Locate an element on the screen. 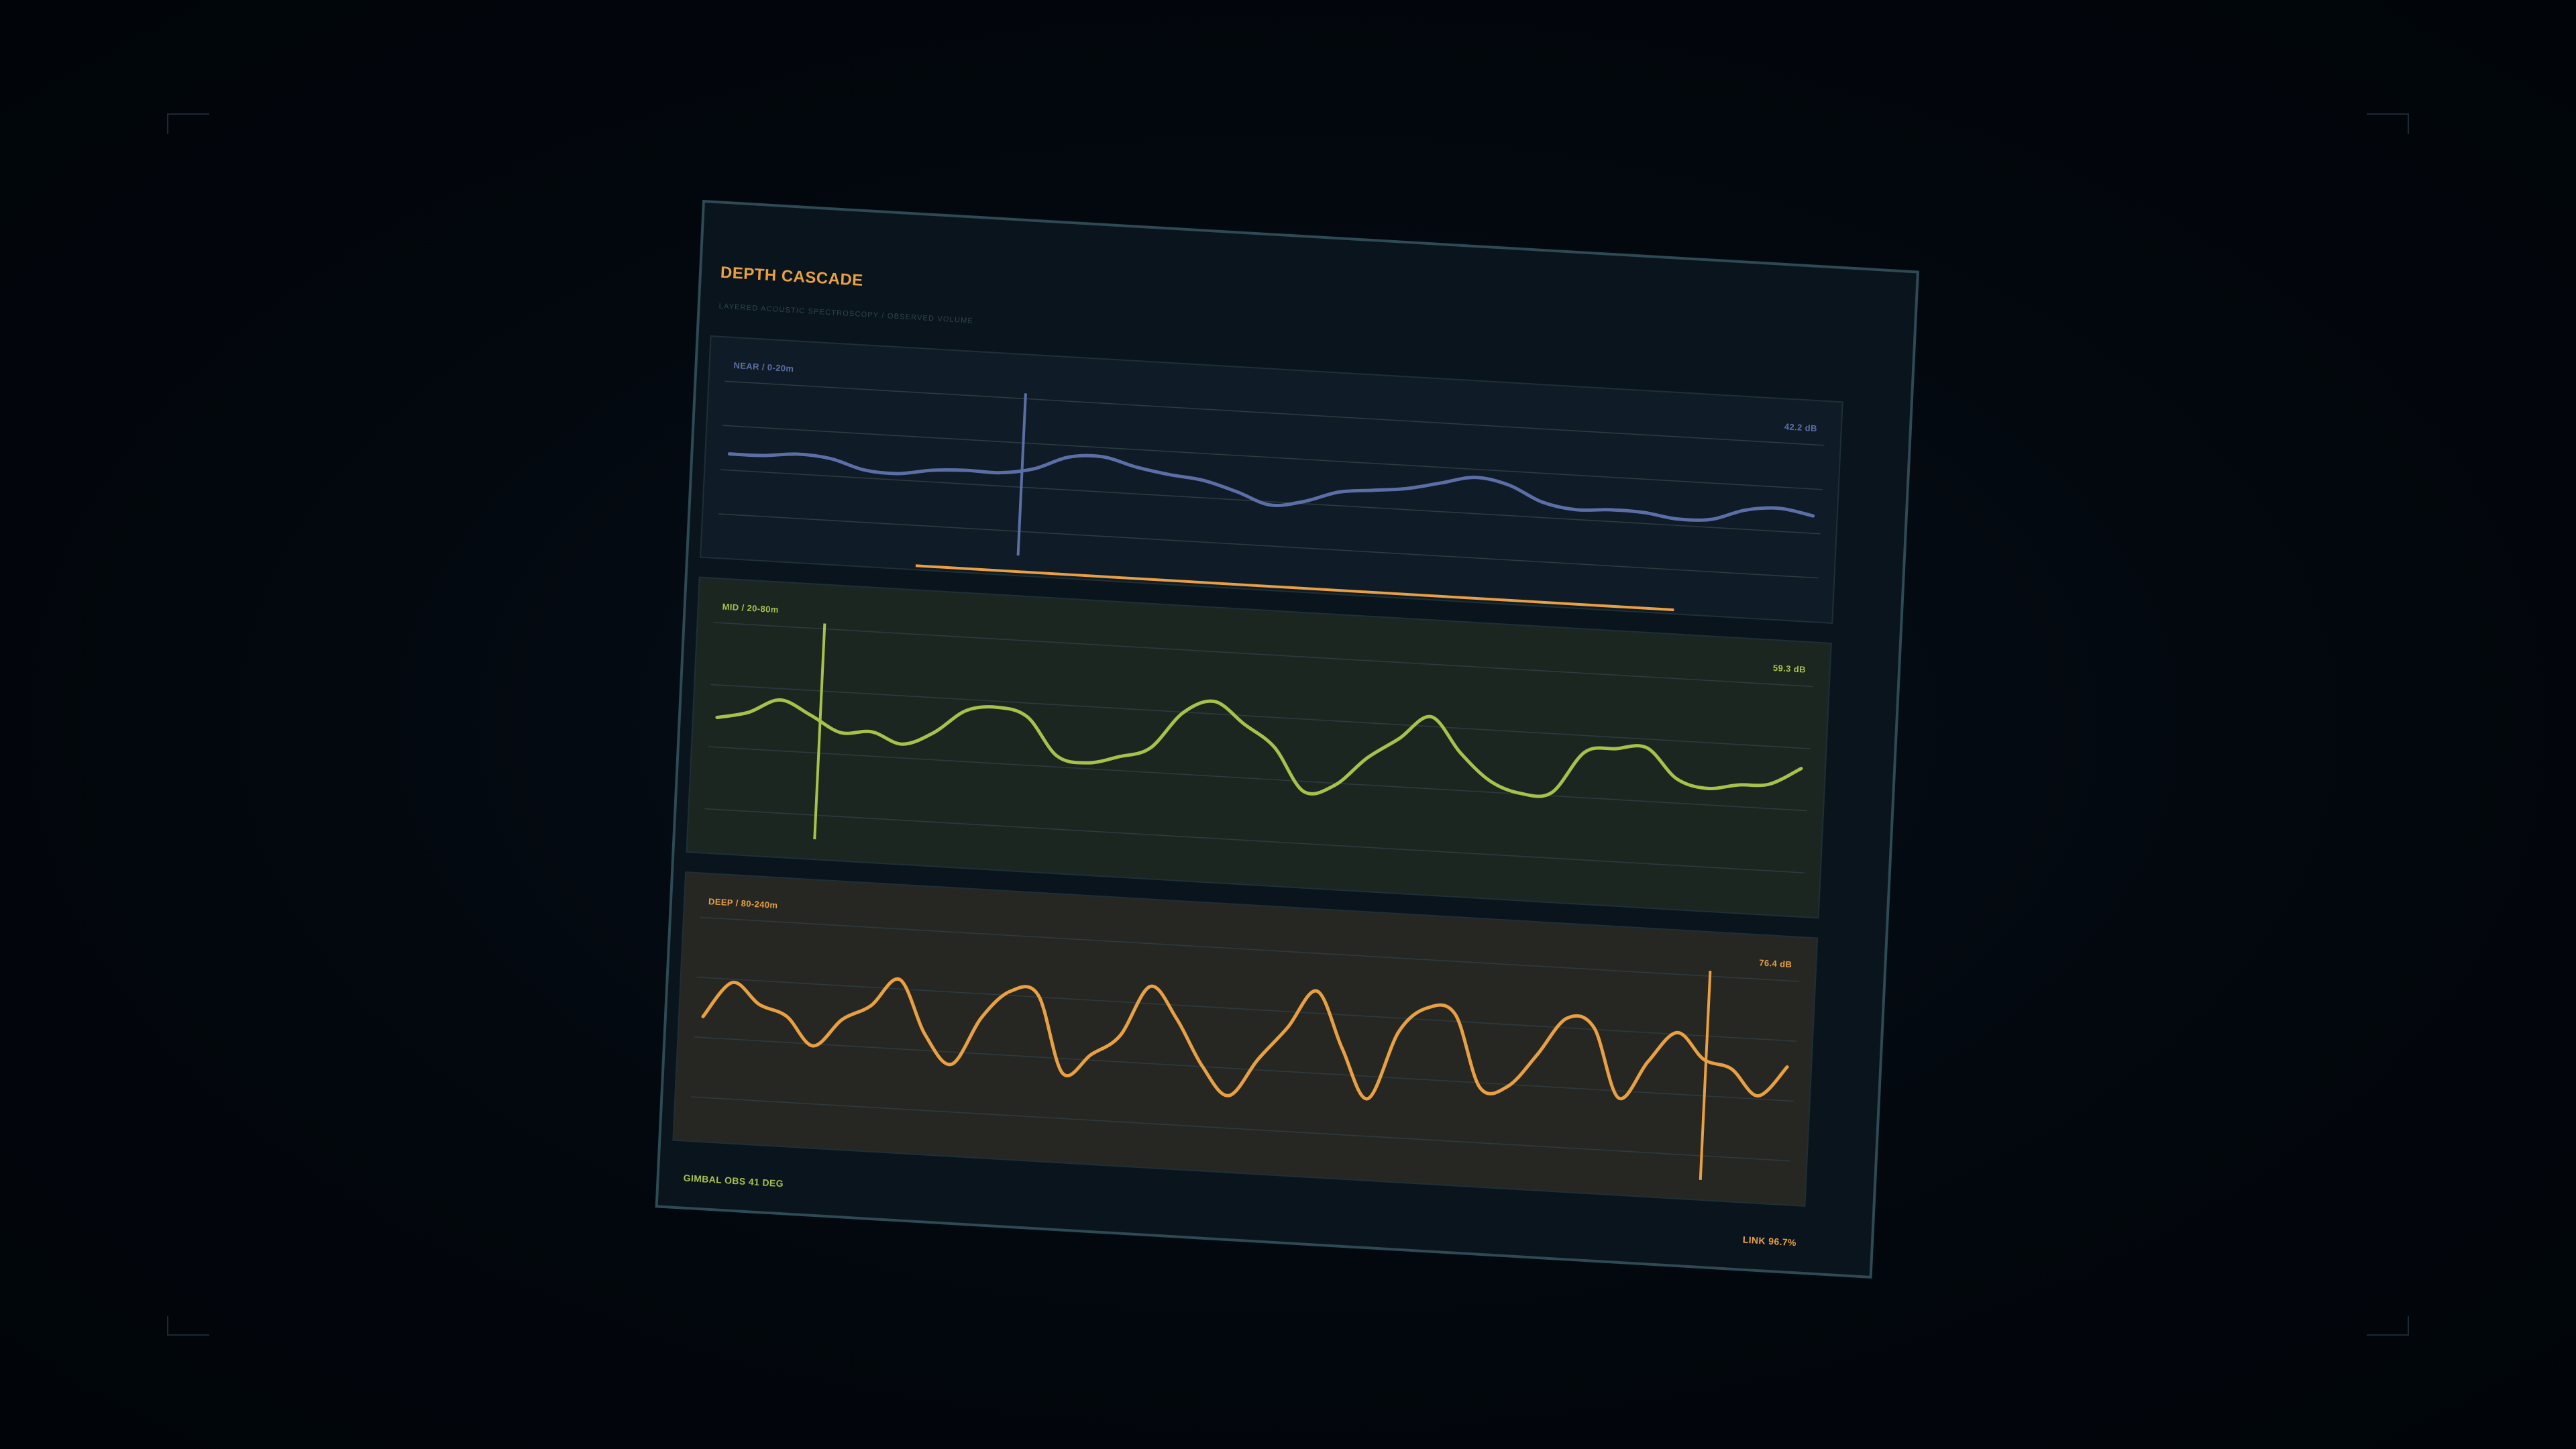  corner-mark-top-right is located at coordinates (2388, 123).